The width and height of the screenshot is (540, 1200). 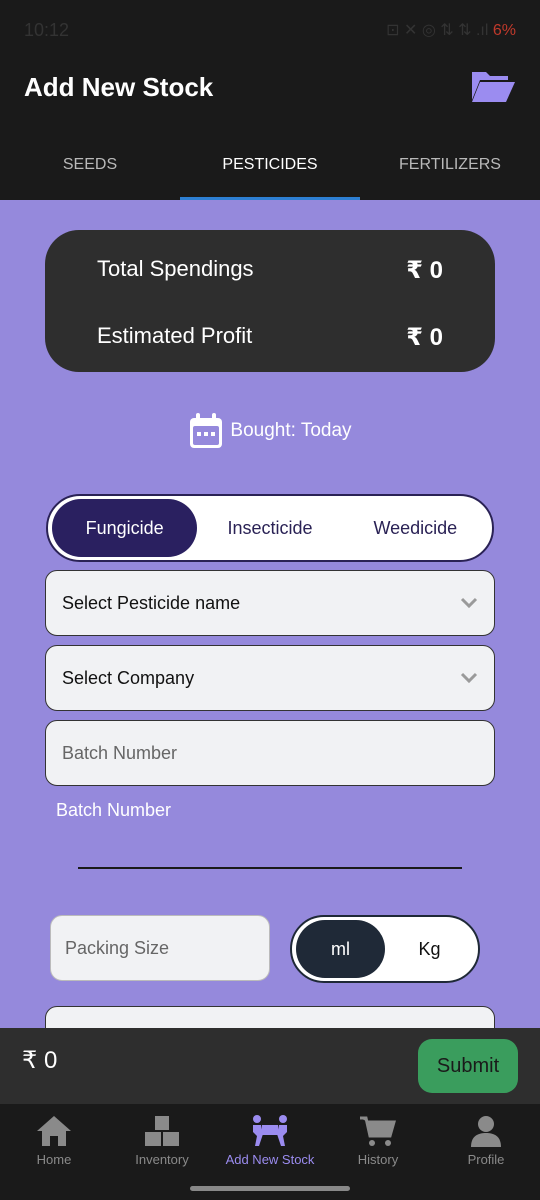 I want to click on total-spendings-label: Total Spendings, so click(x=175, y=268).